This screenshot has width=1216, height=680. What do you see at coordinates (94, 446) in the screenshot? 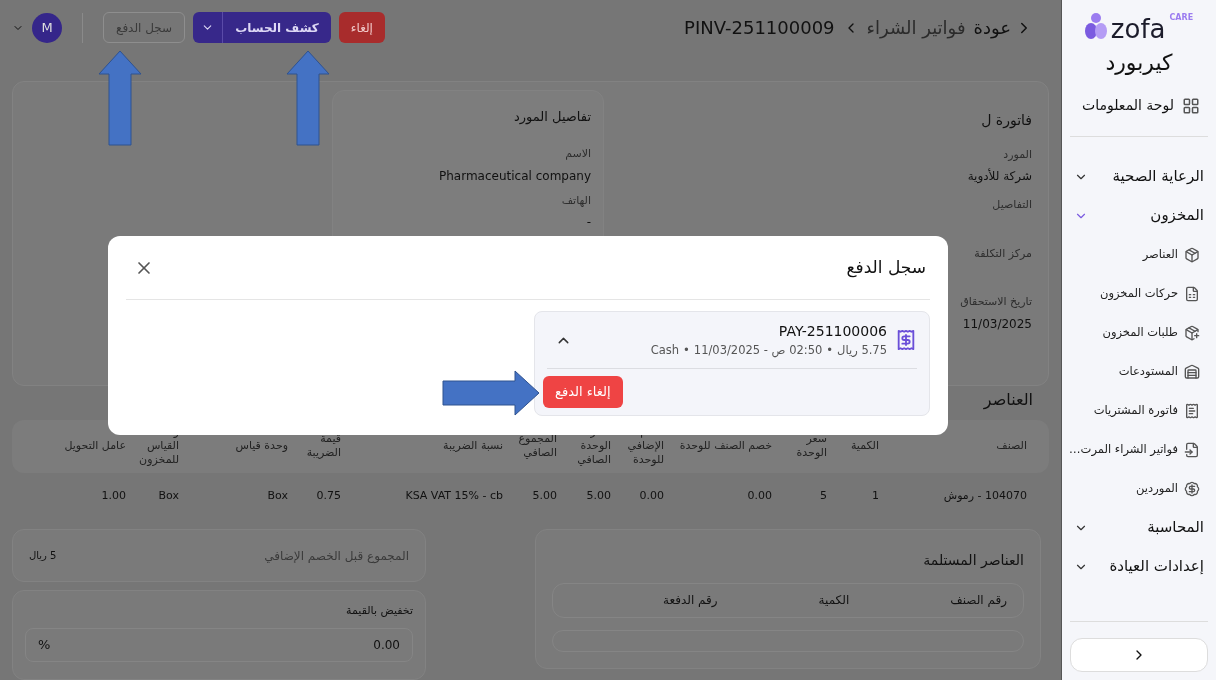
I see `column-header: عامل التحويل` at bounding box center [94, 446].